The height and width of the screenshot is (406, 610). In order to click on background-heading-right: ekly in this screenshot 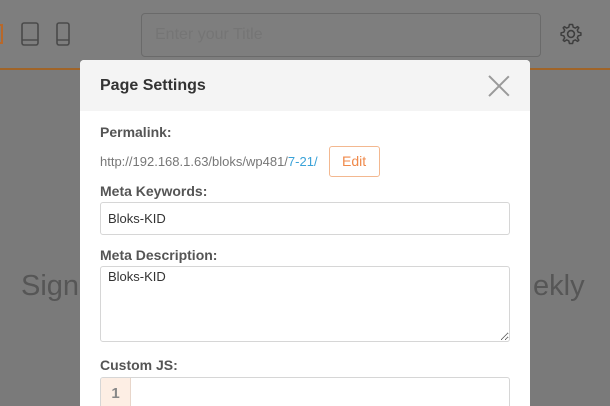, I will do `click(559, 286)`.